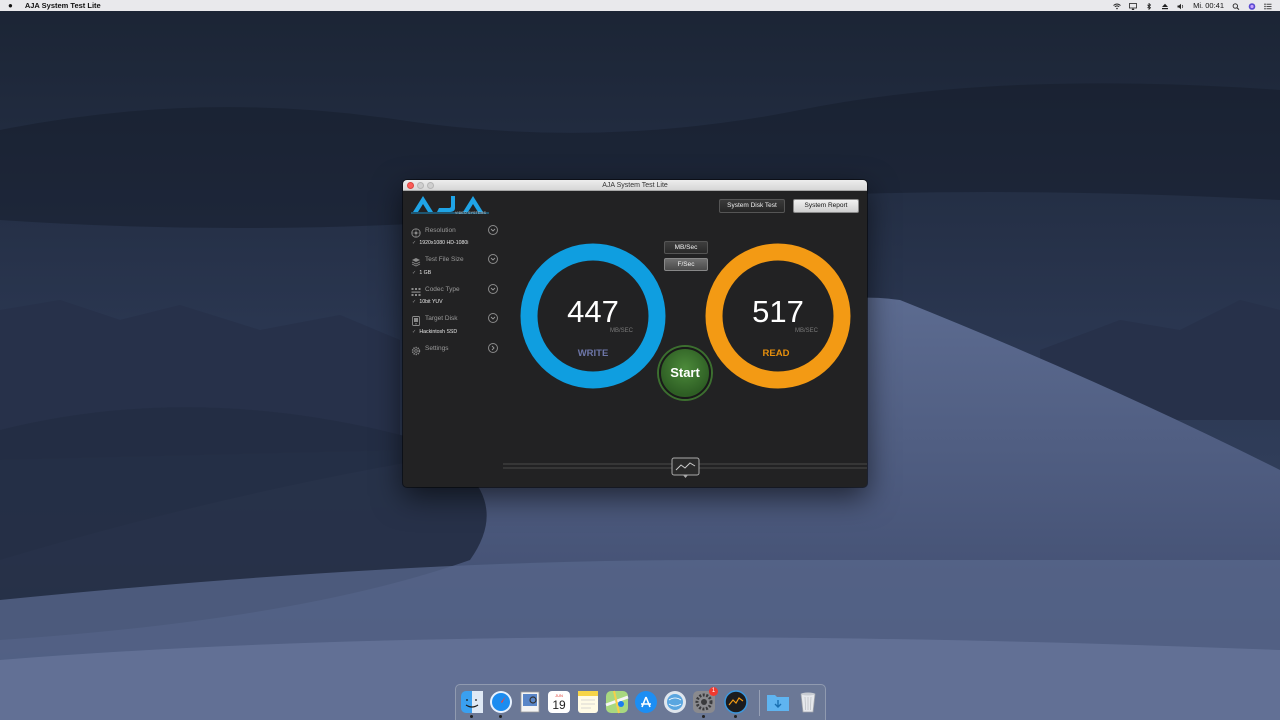  What do you see at coordinates (713, 691) in the screenshot?
I see `notification-badge: 1` at bounding box center [713, 691].